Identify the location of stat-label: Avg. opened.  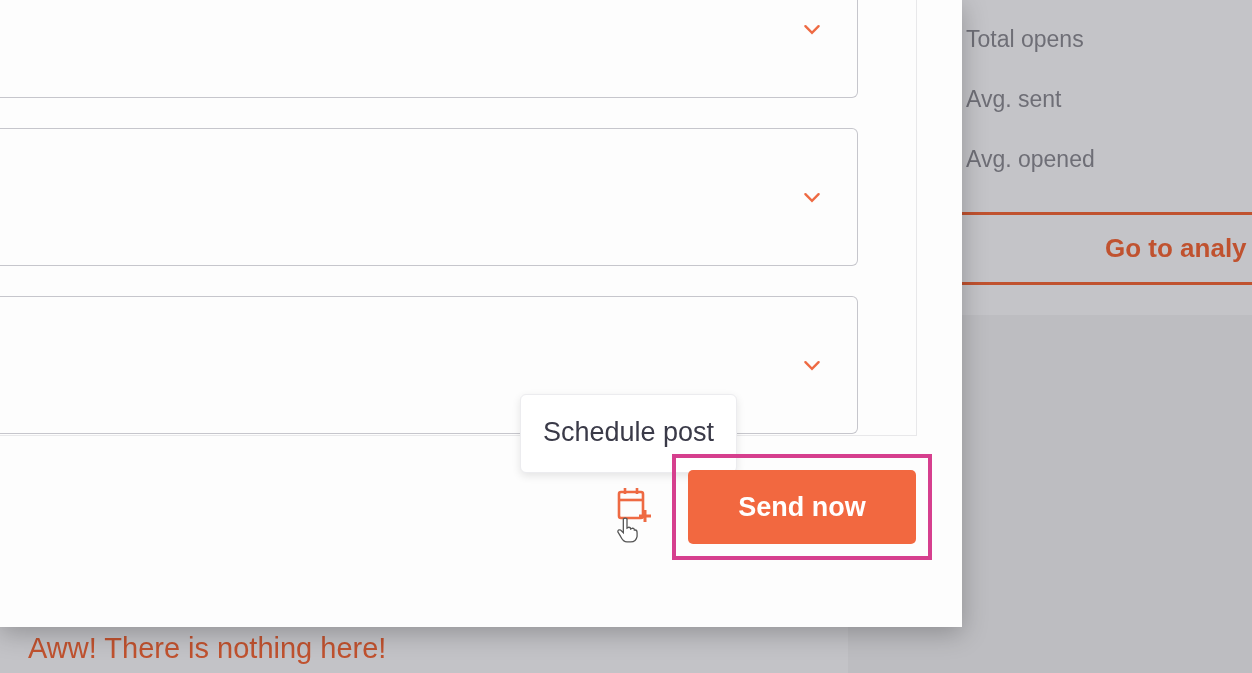
(1030, 159).